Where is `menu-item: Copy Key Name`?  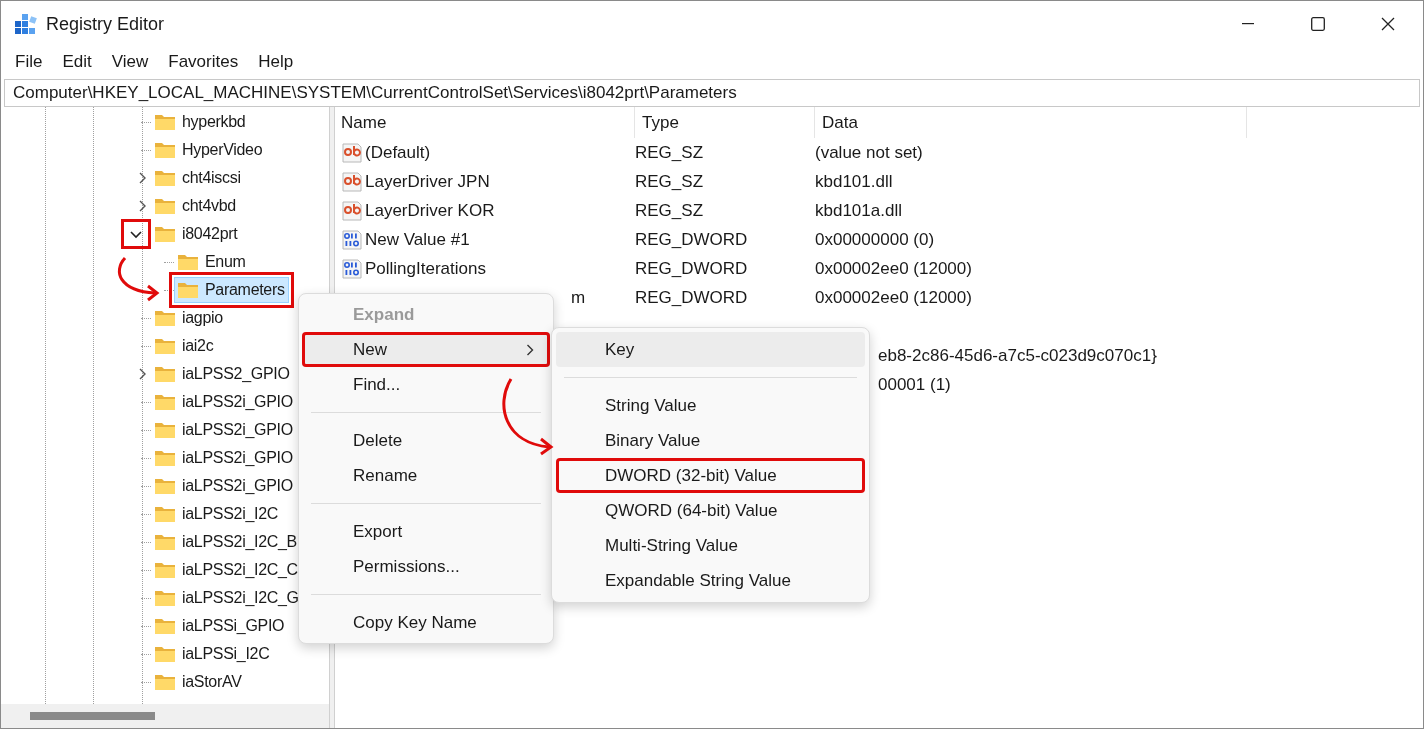
menu-item: Copy Key Name is located at coordinates (426, 622).